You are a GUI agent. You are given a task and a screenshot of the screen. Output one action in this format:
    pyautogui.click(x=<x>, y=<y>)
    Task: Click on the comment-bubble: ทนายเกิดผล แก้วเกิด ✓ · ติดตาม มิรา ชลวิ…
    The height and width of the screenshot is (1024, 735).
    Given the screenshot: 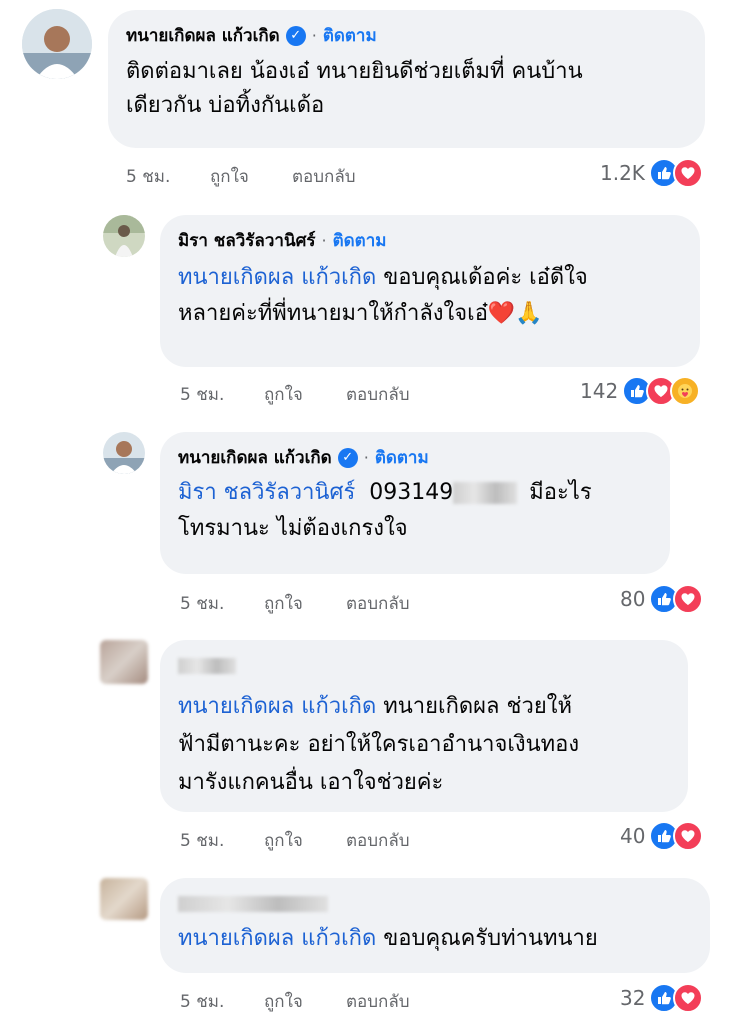 What is the action you would take?
    pyautogui.click(x=415, y=503)
    